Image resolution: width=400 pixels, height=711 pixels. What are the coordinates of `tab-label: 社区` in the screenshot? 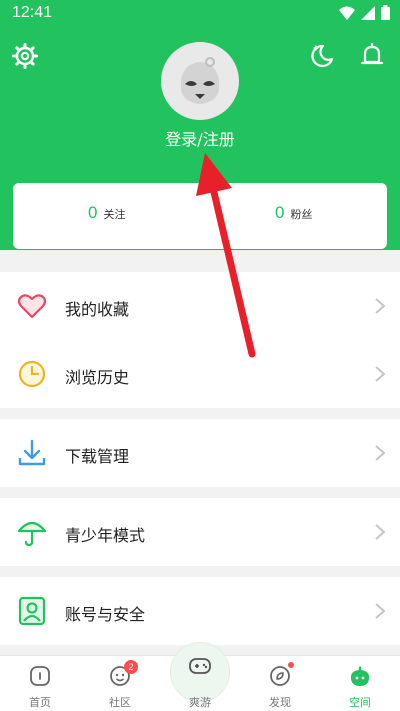 It's located at (120, 702).